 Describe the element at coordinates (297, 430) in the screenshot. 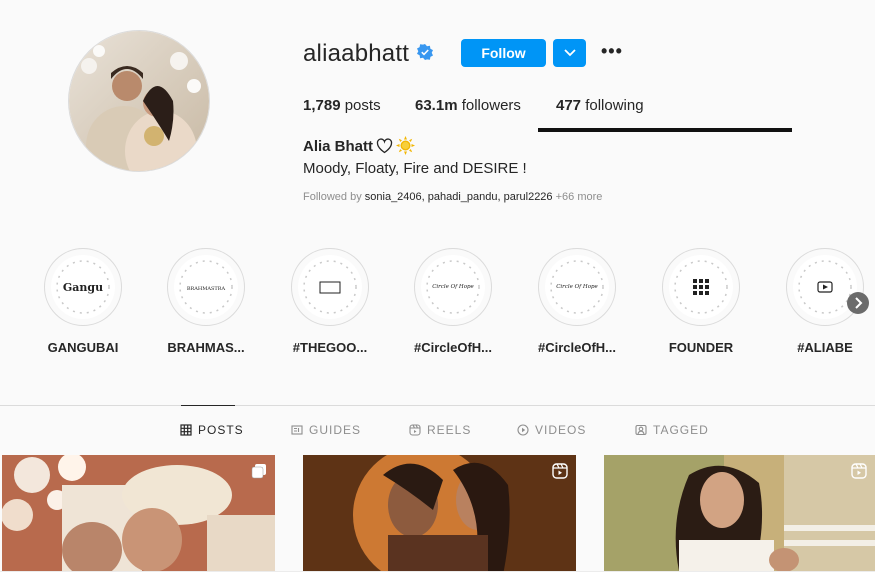

I see `guides-icon` at that location.